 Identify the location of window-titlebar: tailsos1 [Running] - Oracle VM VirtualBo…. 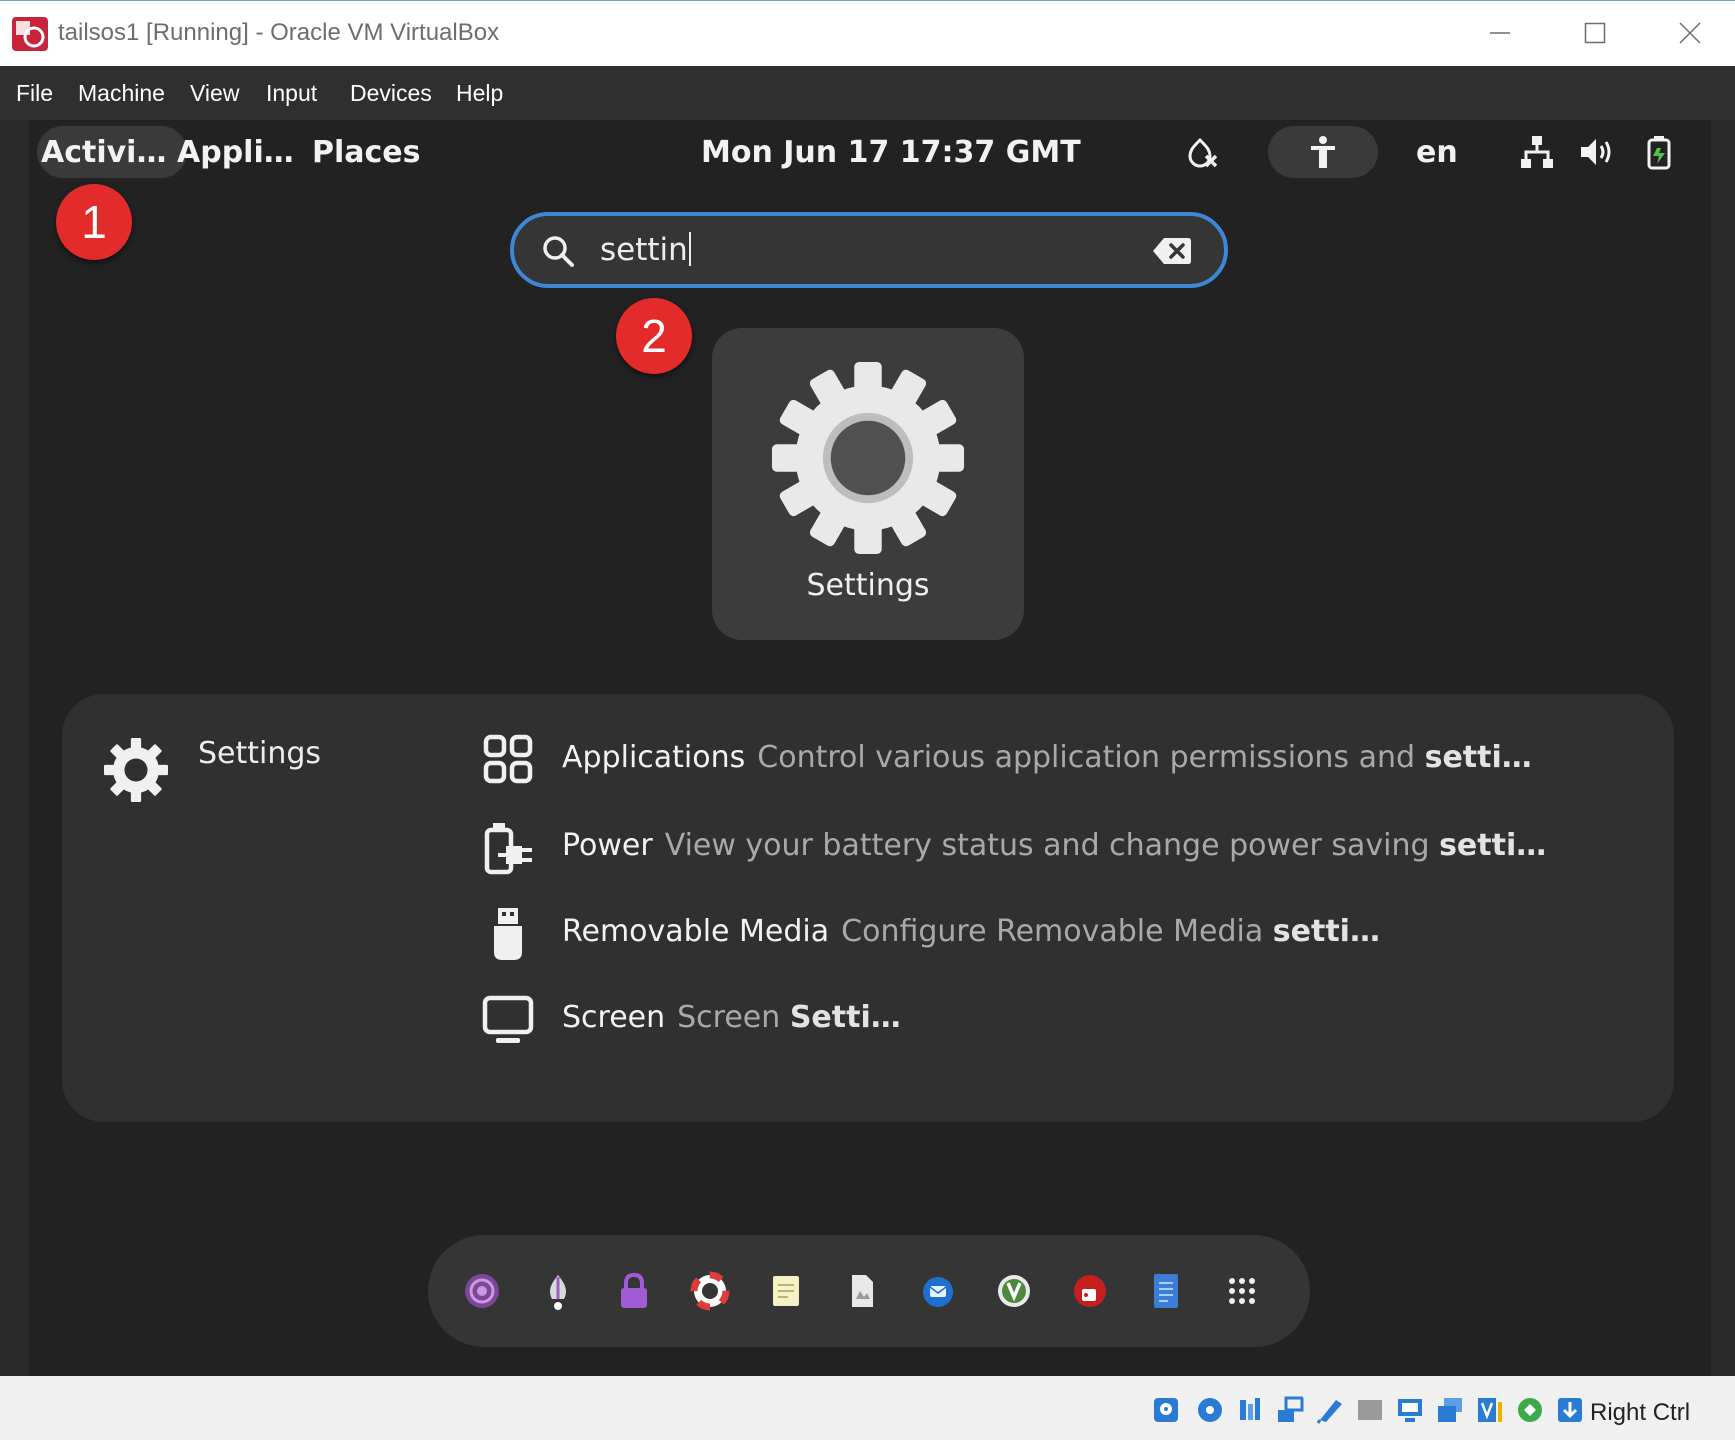
(867, 33).